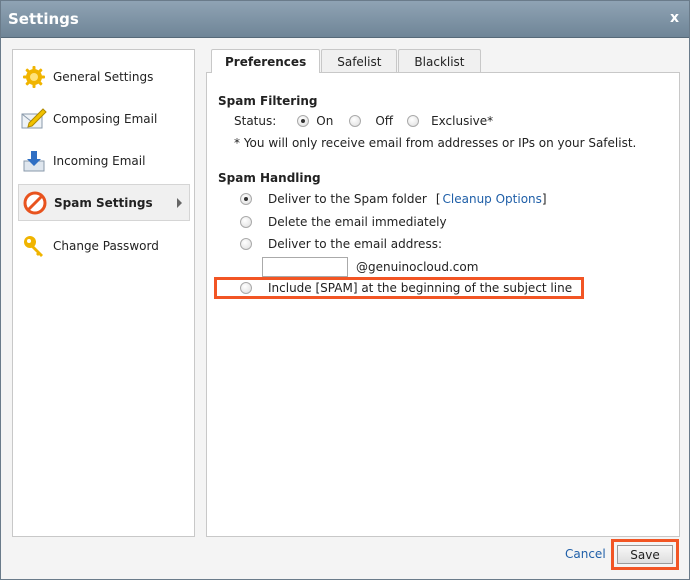 The width and height of the screenshot is (690, 580). What do you see at coordinates (303, 121) in the screenshot?
I see `status-on-radio` at bounding box center [303, 121].